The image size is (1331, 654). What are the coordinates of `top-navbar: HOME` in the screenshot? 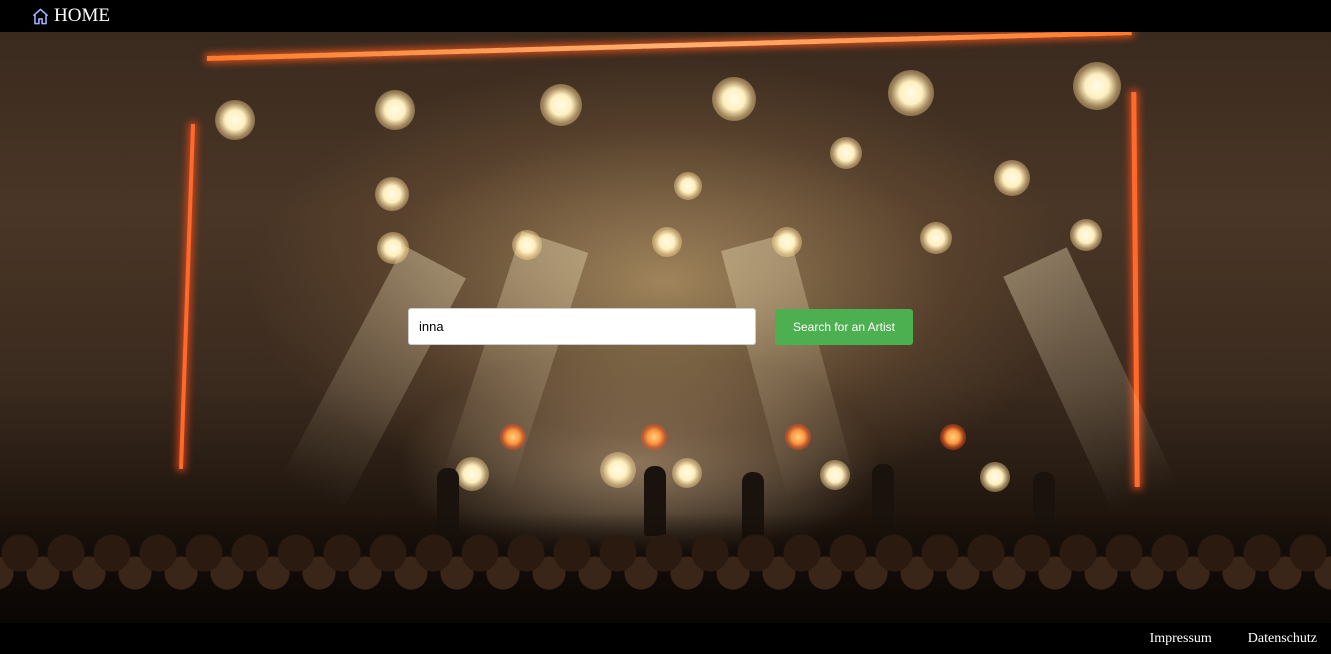 It's located at (665, 16).